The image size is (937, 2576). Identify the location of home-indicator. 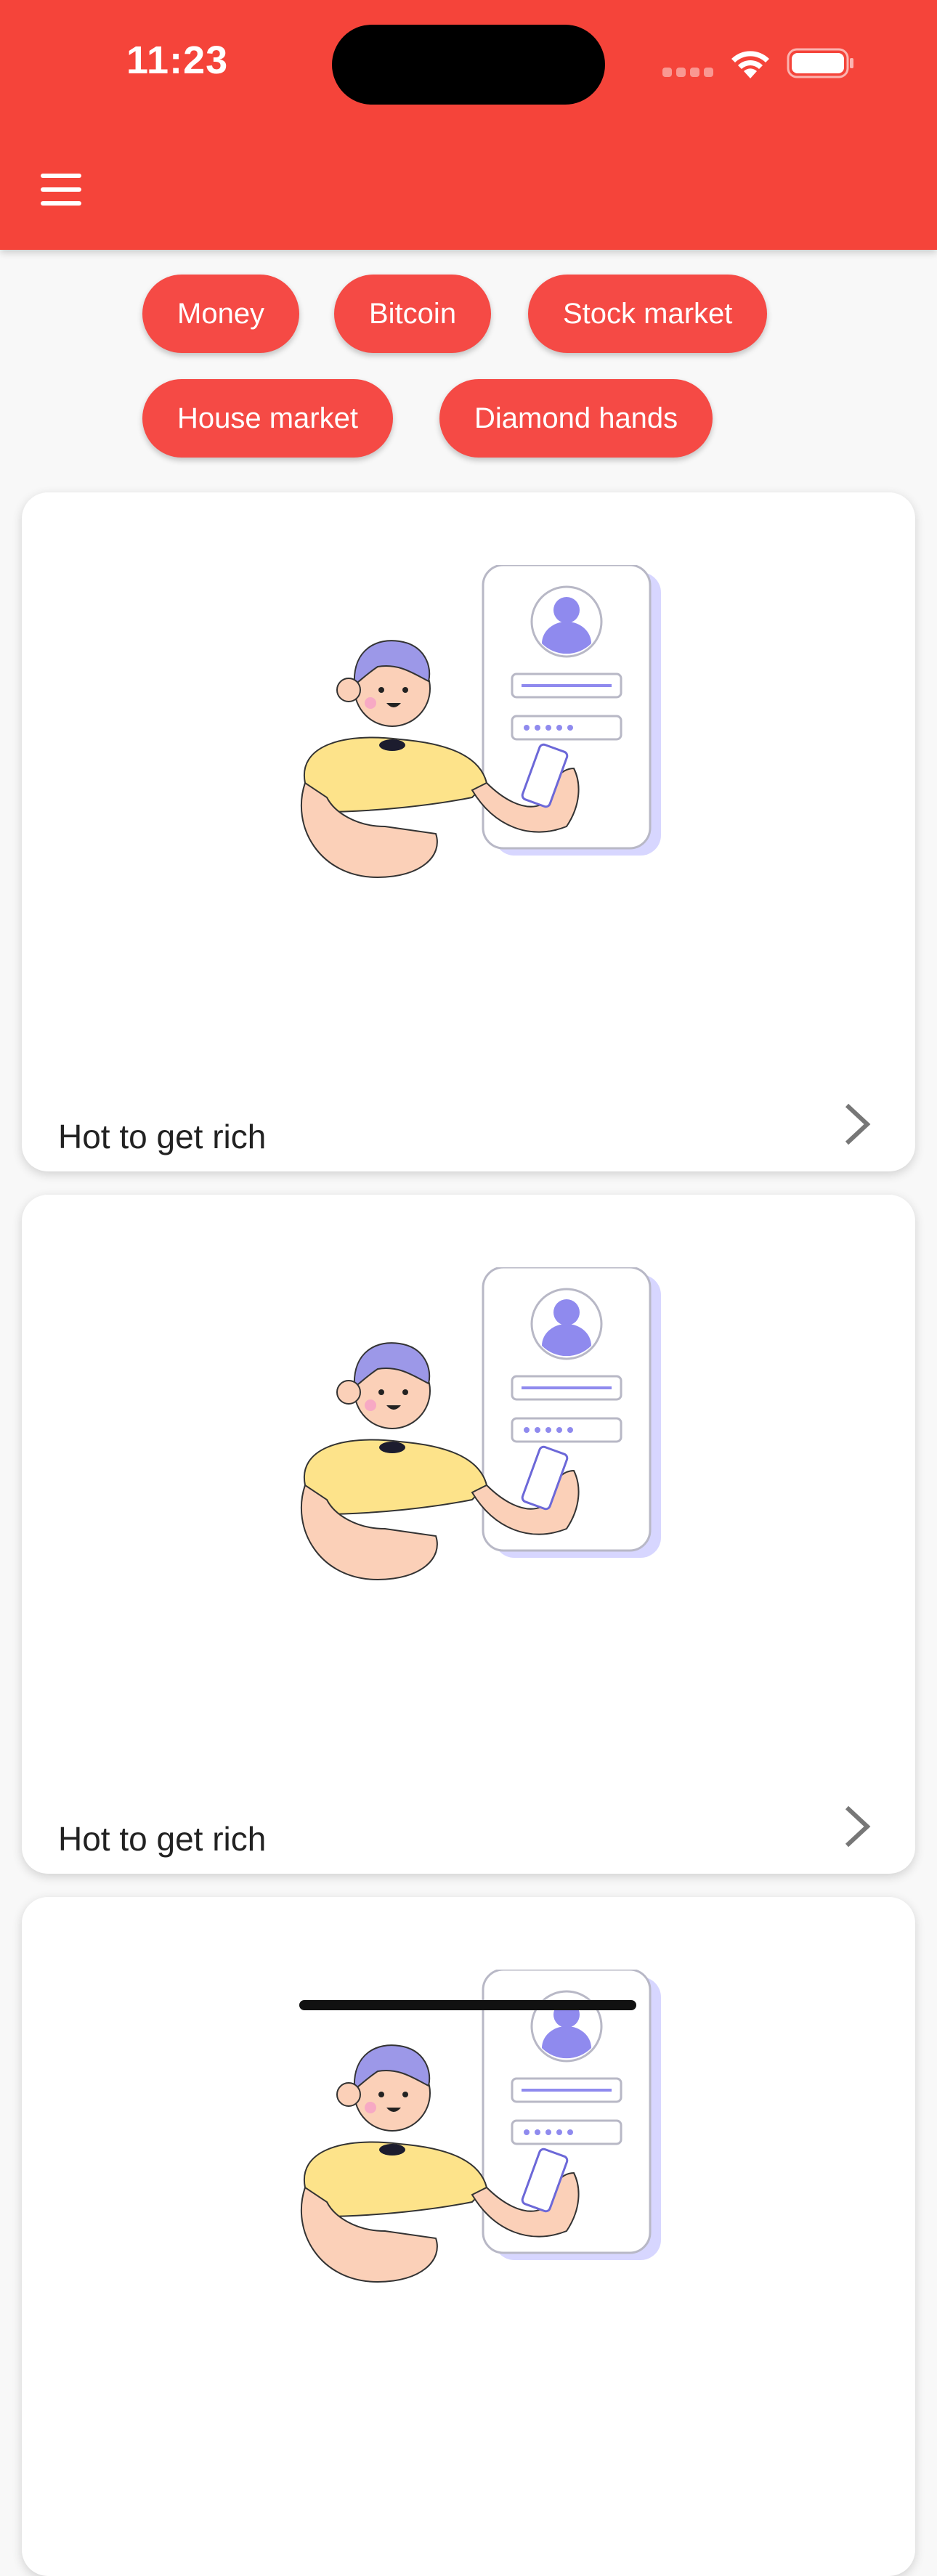
(467, 2005).